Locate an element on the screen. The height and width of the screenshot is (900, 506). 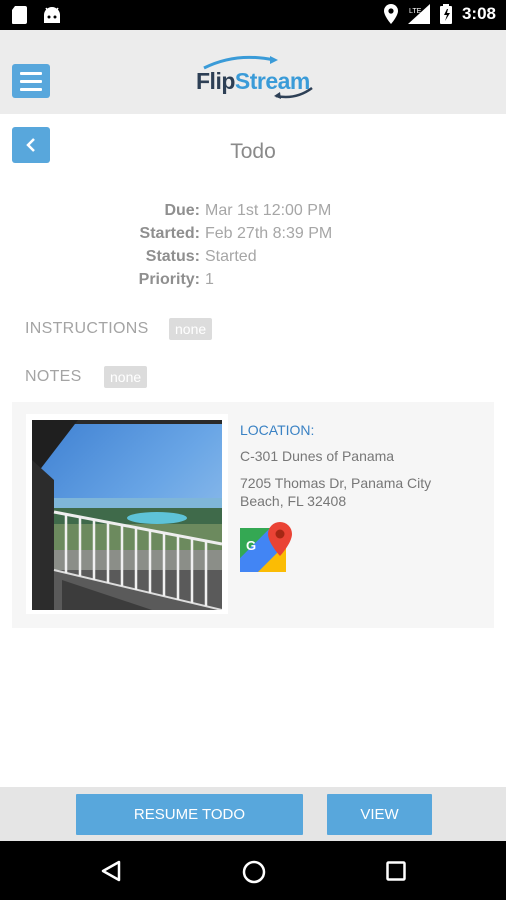
home-nav-icon is located at coordinates (254, 872).